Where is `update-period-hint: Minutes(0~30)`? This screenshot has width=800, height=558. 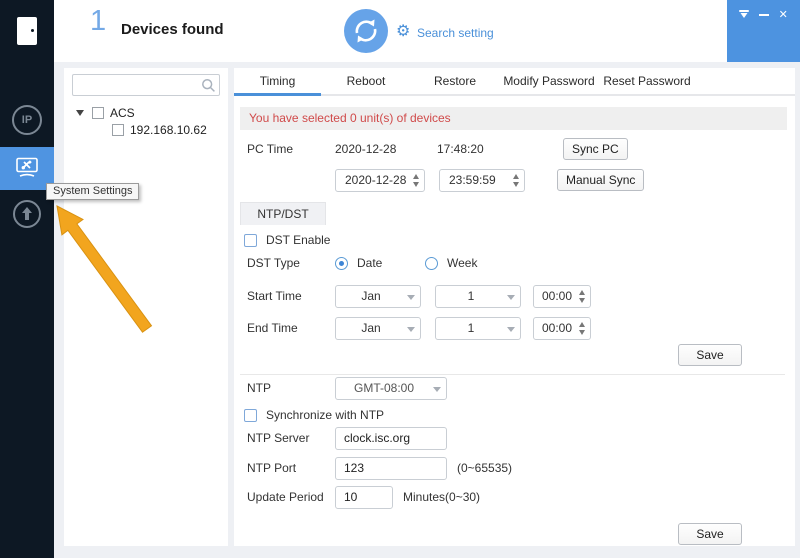
update-period-hint: Minutes(0~30) is located at coordinates (442, 497).